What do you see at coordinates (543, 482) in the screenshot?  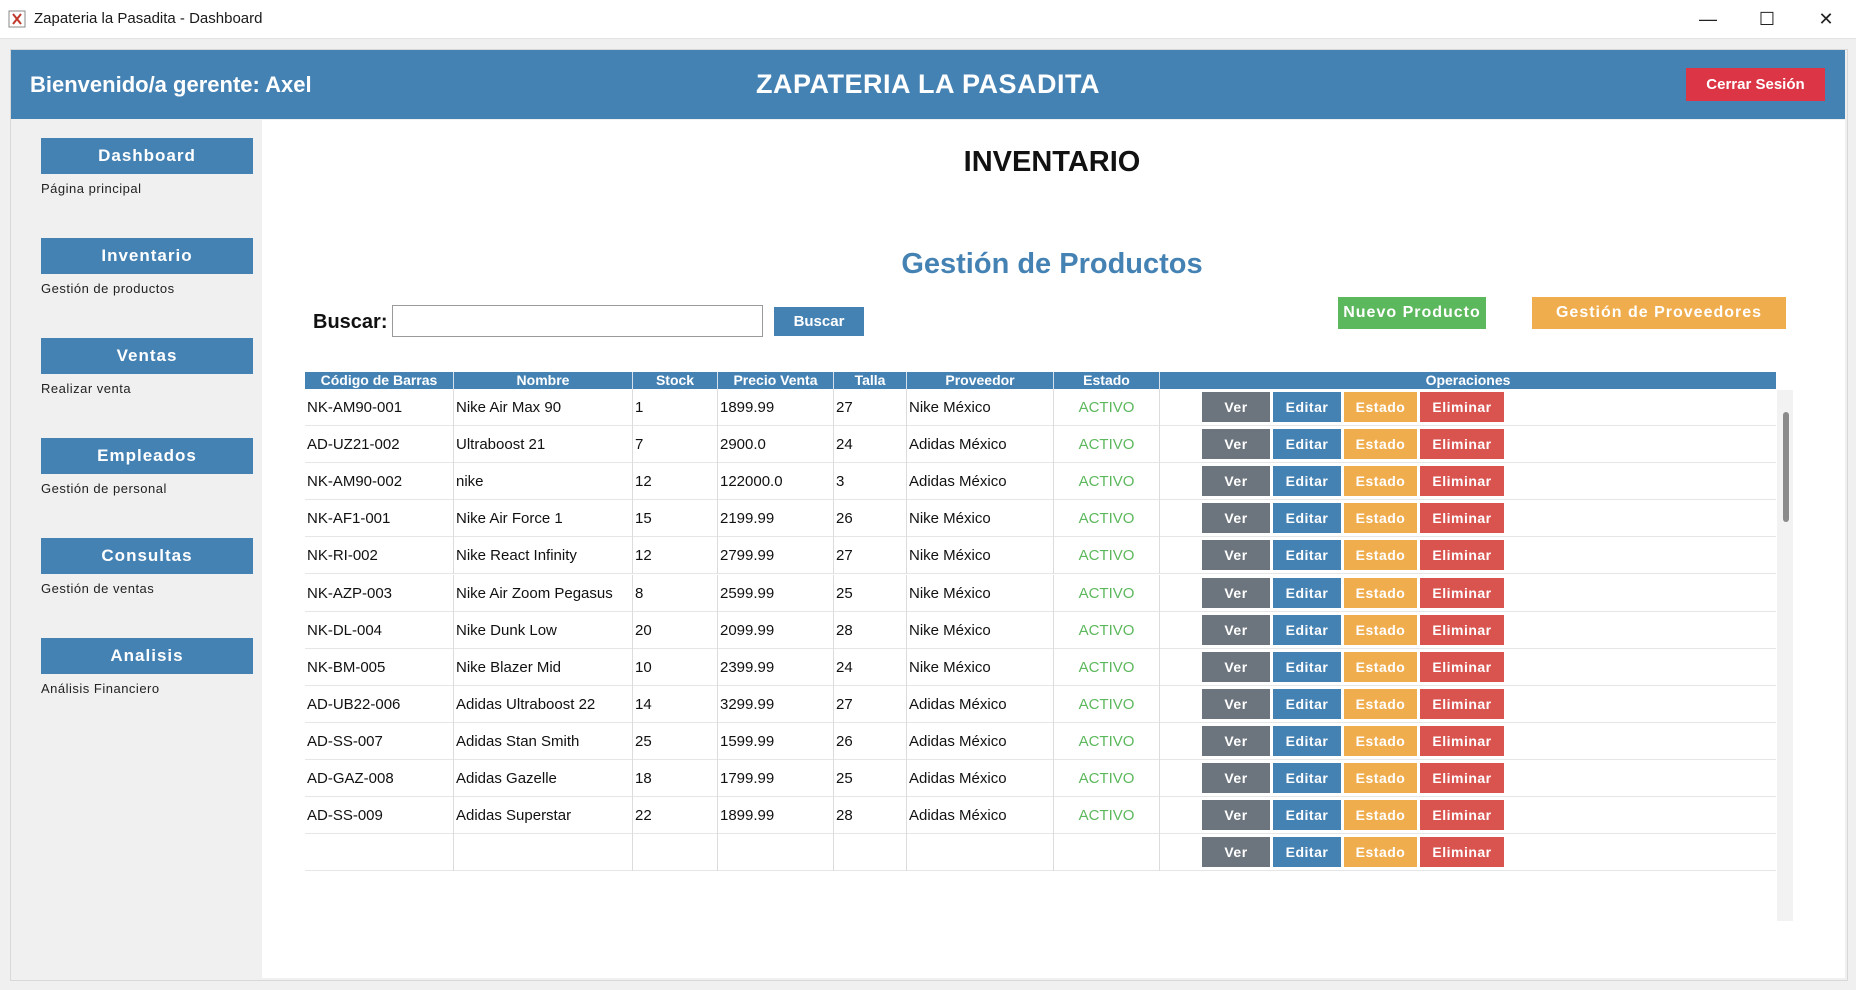 I see `cell-name: nike` at bounding box center [543, 482].